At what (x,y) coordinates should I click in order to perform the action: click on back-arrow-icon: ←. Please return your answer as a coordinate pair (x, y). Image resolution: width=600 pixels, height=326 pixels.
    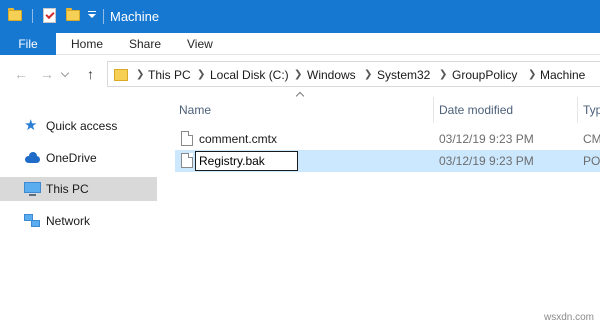
    Looking at the image, I should click on (21, 74).